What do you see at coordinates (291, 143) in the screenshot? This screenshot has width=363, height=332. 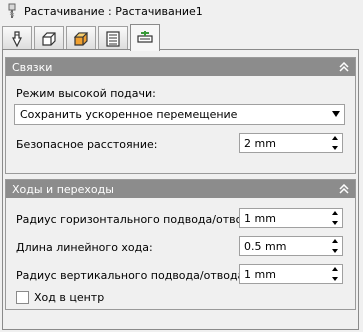 I see `safe-distance-field: 2 mm` at bounding box center [291, 143].